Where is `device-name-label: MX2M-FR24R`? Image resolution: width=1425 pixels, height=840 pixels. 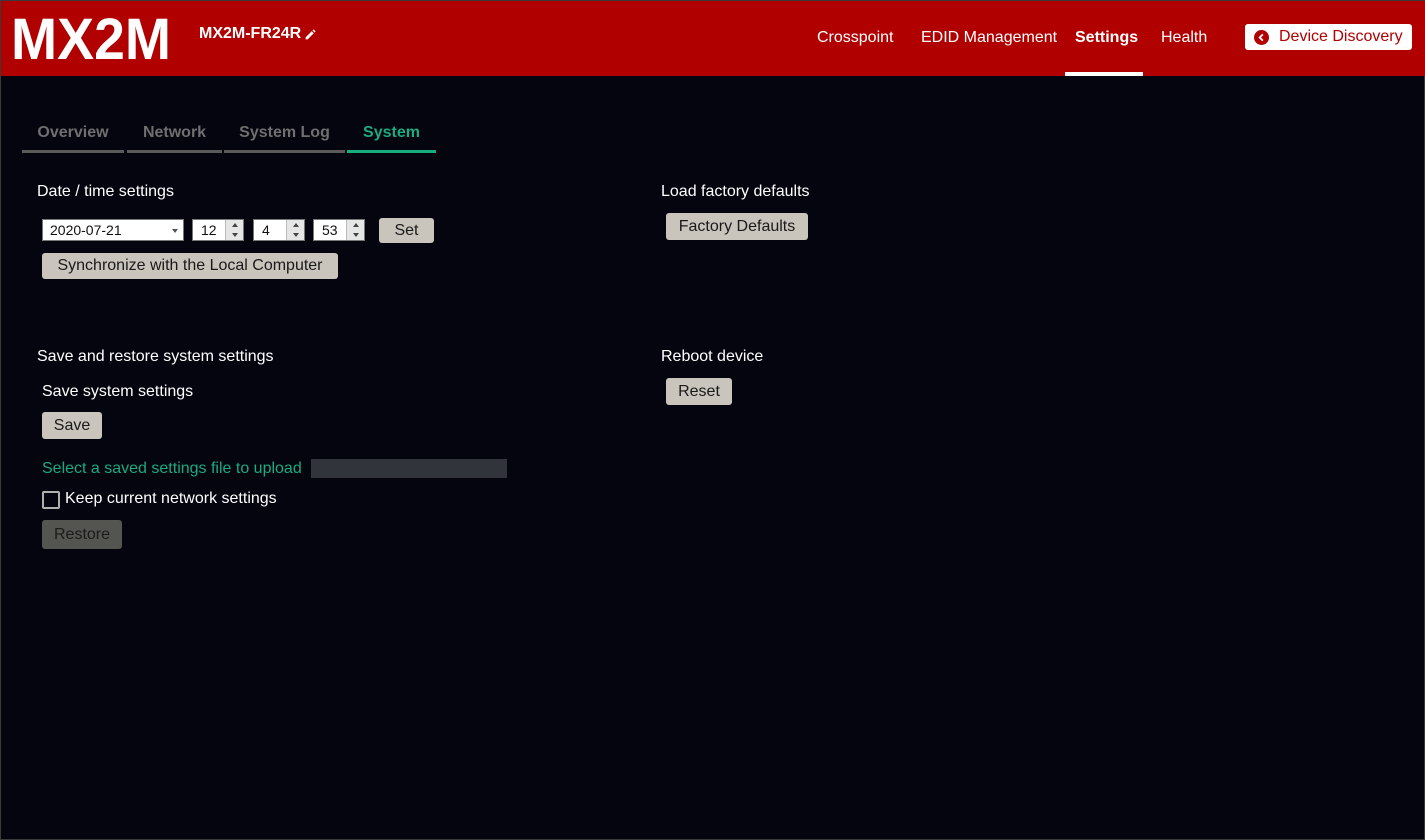 device-name-label: MX2M-FR24R is located at coordinates (250, 33).